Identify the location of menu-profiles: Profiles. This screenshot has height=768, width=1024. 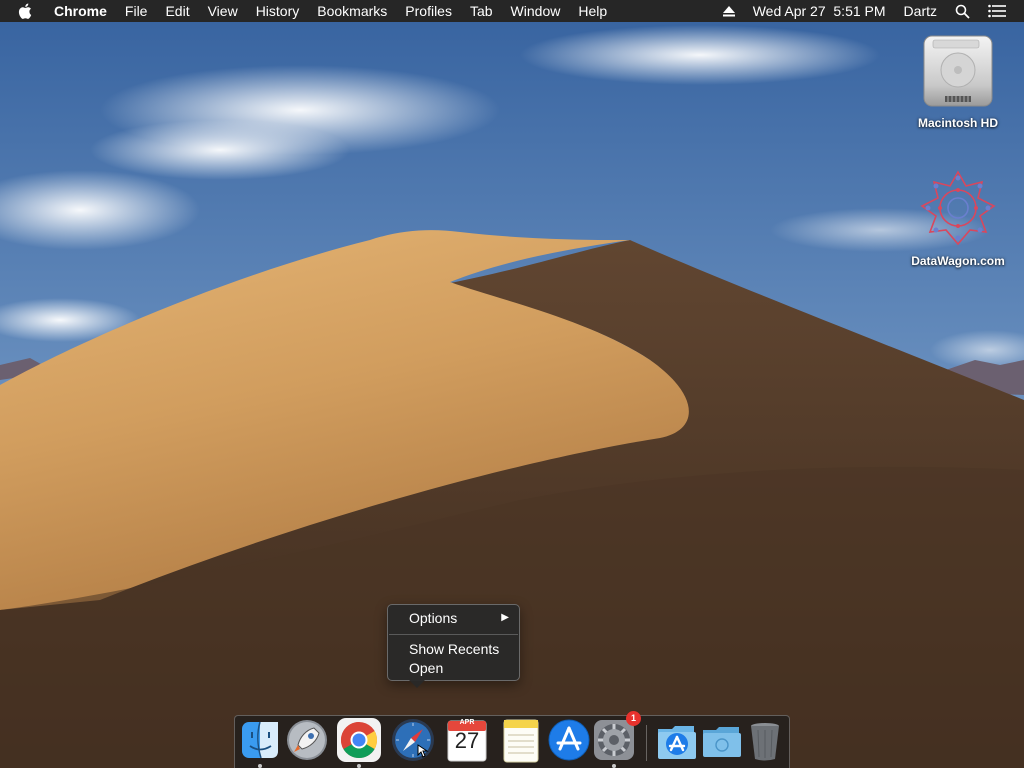
(428, 11).